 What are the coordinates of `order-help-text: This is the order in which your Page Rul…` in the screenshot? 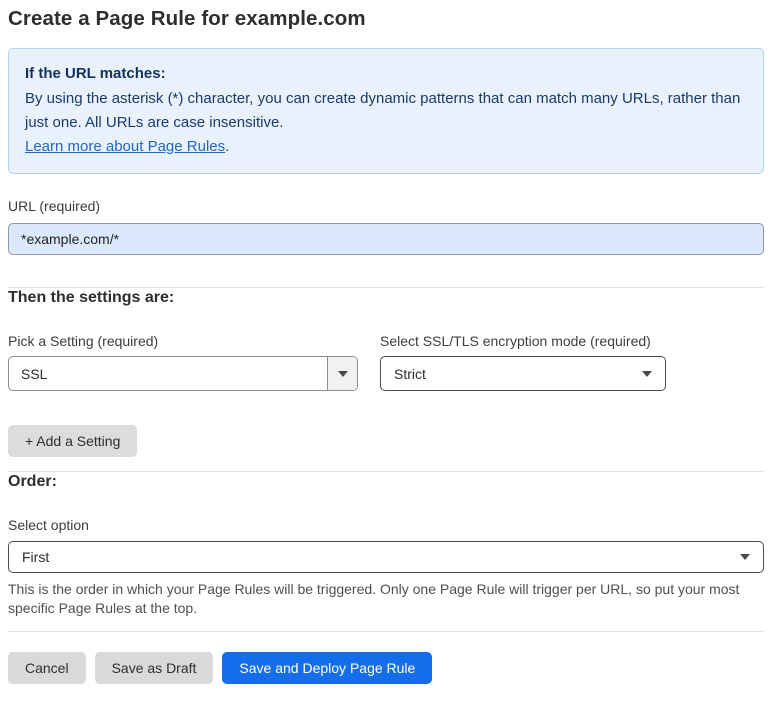 It's located at (374, 598).